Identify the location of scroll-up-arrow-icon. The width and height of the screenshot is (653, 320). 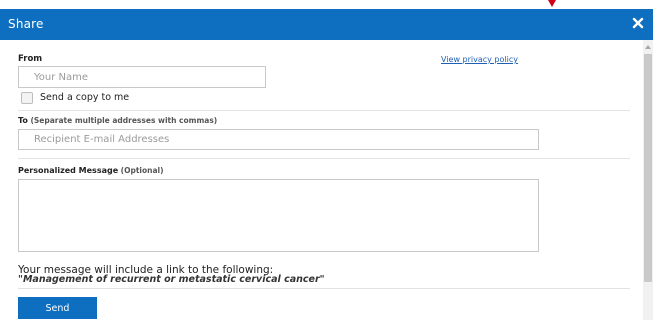
(648, 47).